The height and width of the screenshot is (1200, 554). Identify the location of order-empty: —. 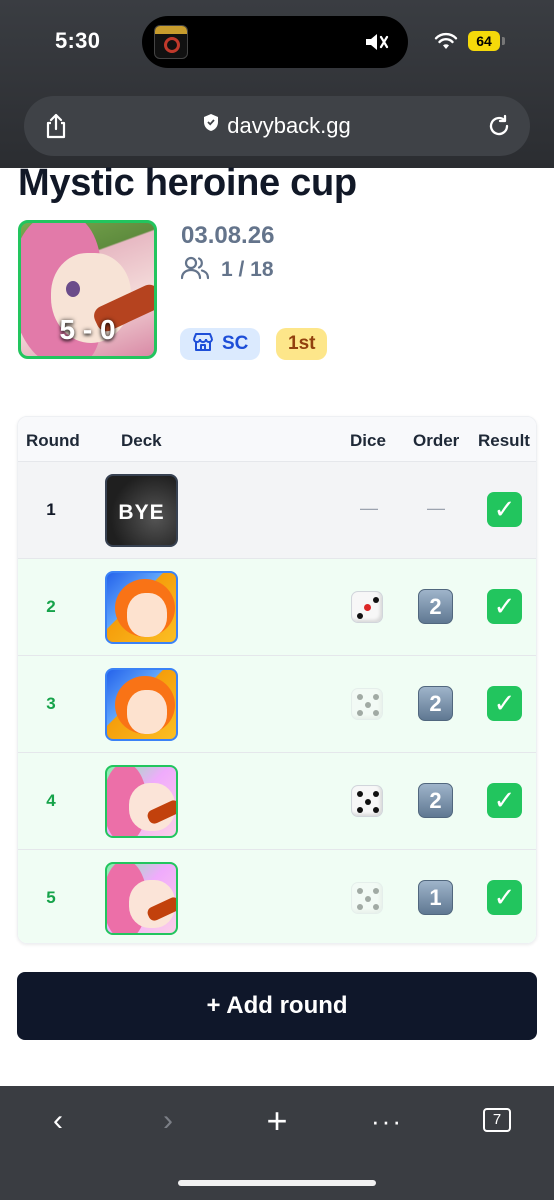
(436, 508).